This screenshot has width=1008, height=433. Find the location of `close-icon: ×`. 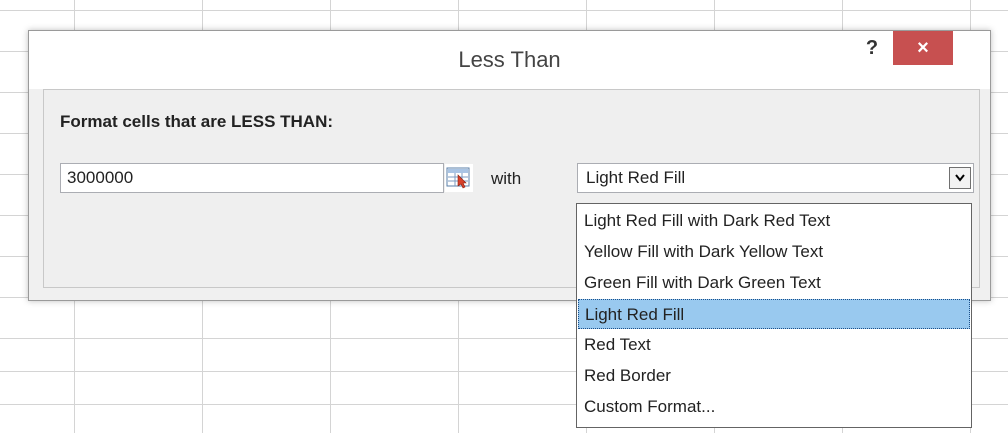

close-icon: × is located at coordinates (923, 48).